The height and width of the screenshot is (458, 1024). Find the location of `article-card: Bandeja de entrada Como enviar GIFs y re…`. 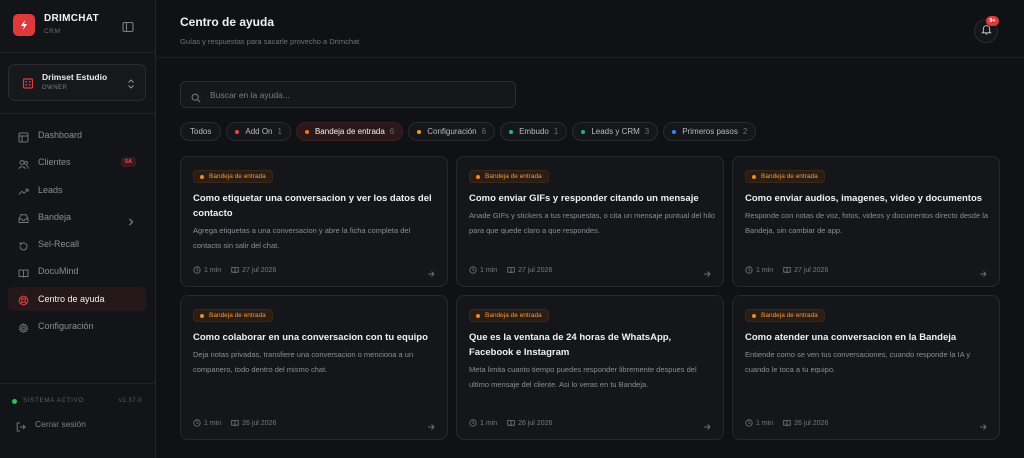

article-card: Bandeja de entrada Como enviar GIFs y re… is located at coordinates (590, 221).